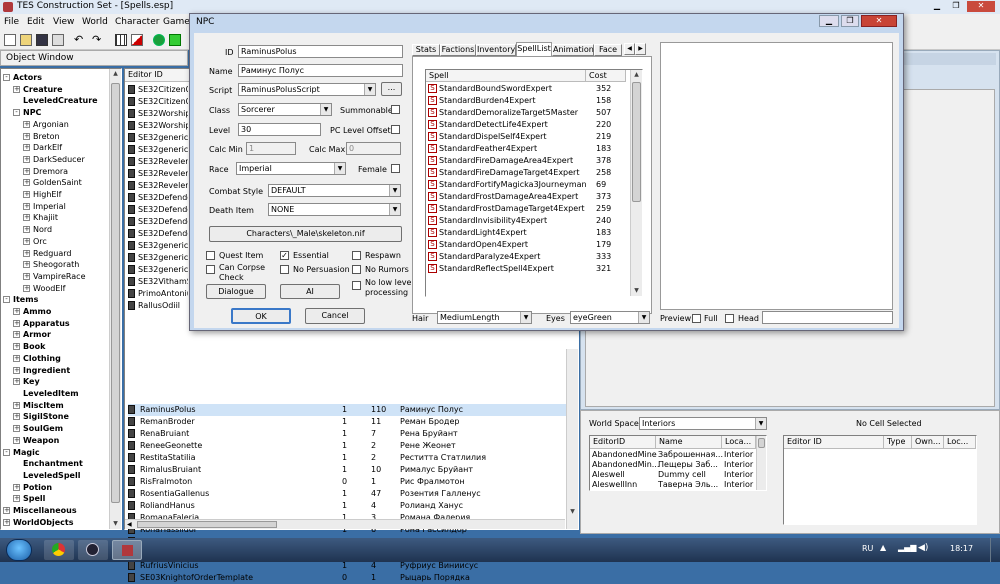 Image resolution: width=1000 pixels, height=584 pixels. Describe the element at coordinates (530, 221) in the screenshot. I see `list-item: S StandardInvisibility4Expert 240` at that location.